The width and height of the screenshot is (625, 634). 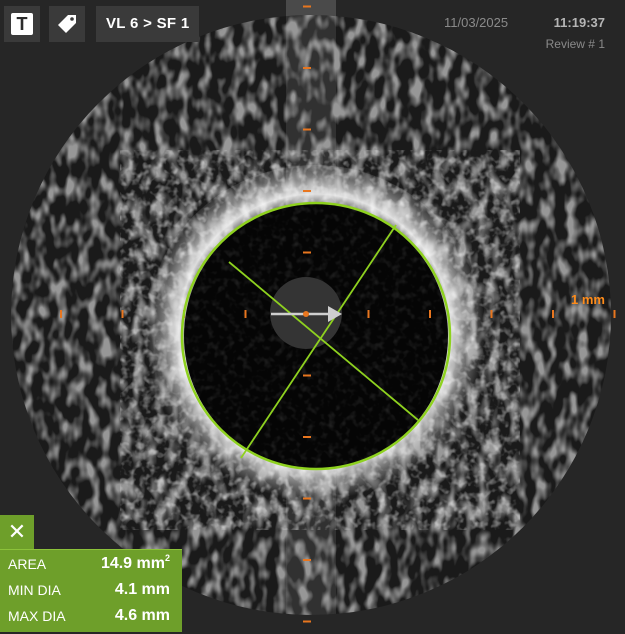 What do you see at coordinates (148, 24) in the screenshot?
I see `breadcrumb: VL 6 > SF 1` at bounding box center [148, 24].